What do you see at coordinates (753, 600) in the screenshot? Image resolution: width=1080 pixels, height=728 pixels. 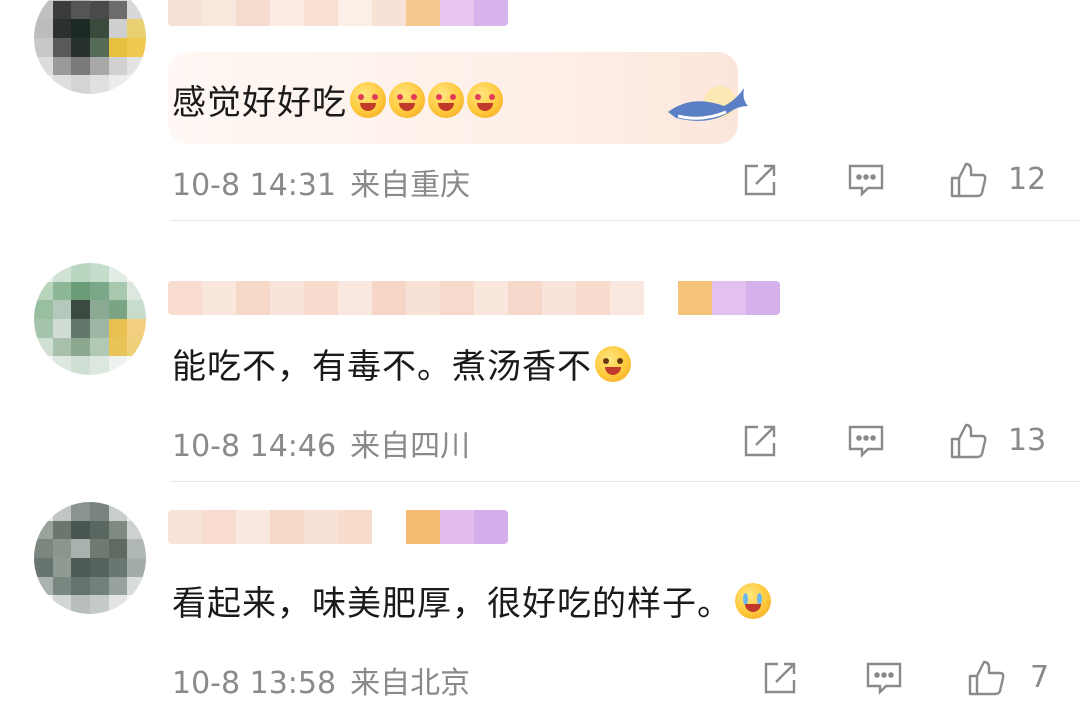 I see `laugh-cry-emoji-icon` at bounding box center [753, 600].